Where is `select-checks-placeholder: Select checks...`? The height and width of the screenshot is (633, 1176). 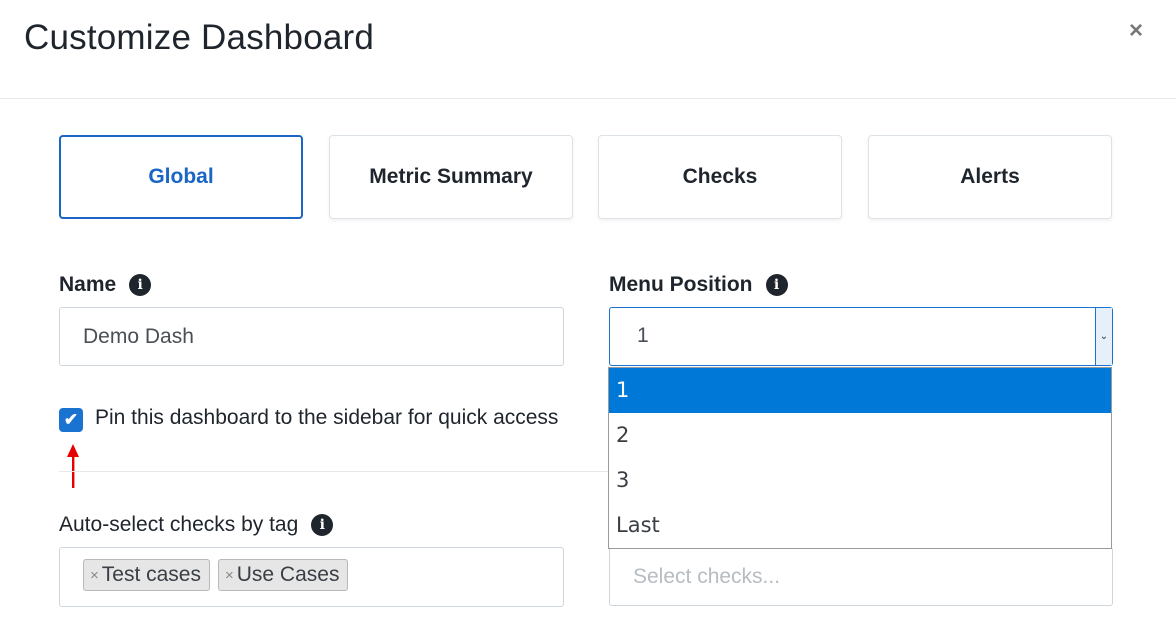 select-checks-placeholder: Select checks... is located at coordinates (707, 576).